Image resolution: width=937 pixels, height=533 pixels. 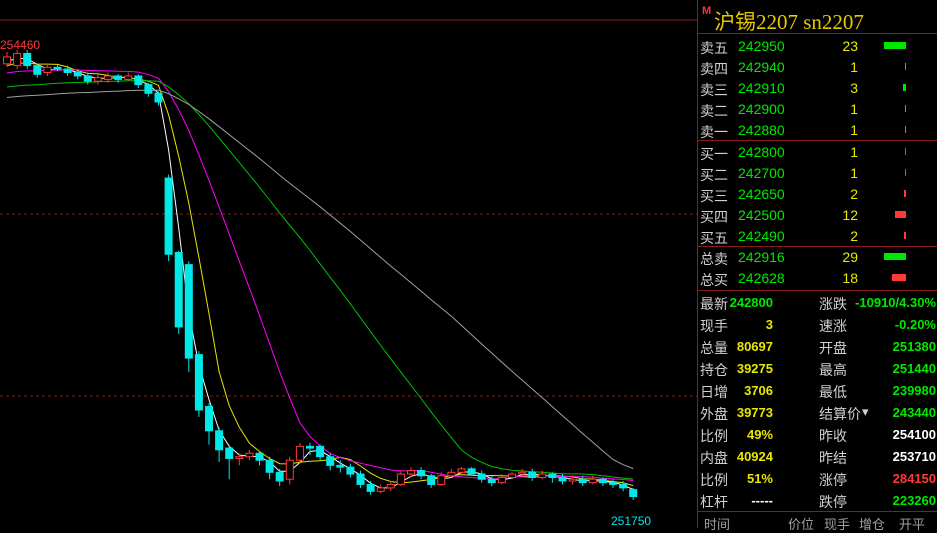 What do you see at coordinates (817, 500) in the screenshot?
I see `stat-row: 杠杆 ----- 跌停 223260` at bounding box center [817, 500].